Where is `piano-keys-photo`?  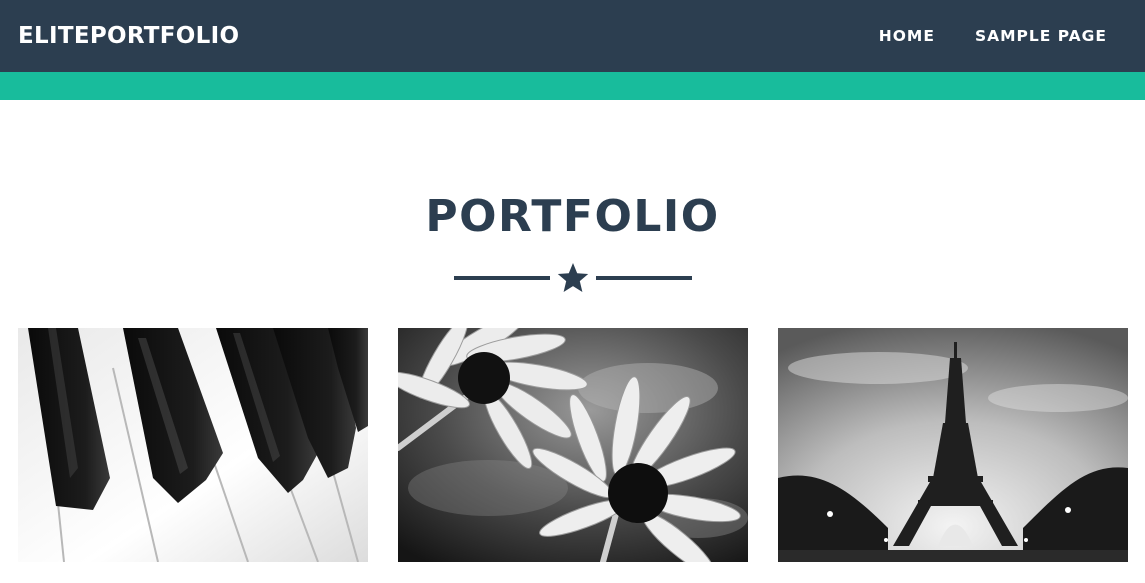
piano-keys-photo is located at coordinates (193, 445).